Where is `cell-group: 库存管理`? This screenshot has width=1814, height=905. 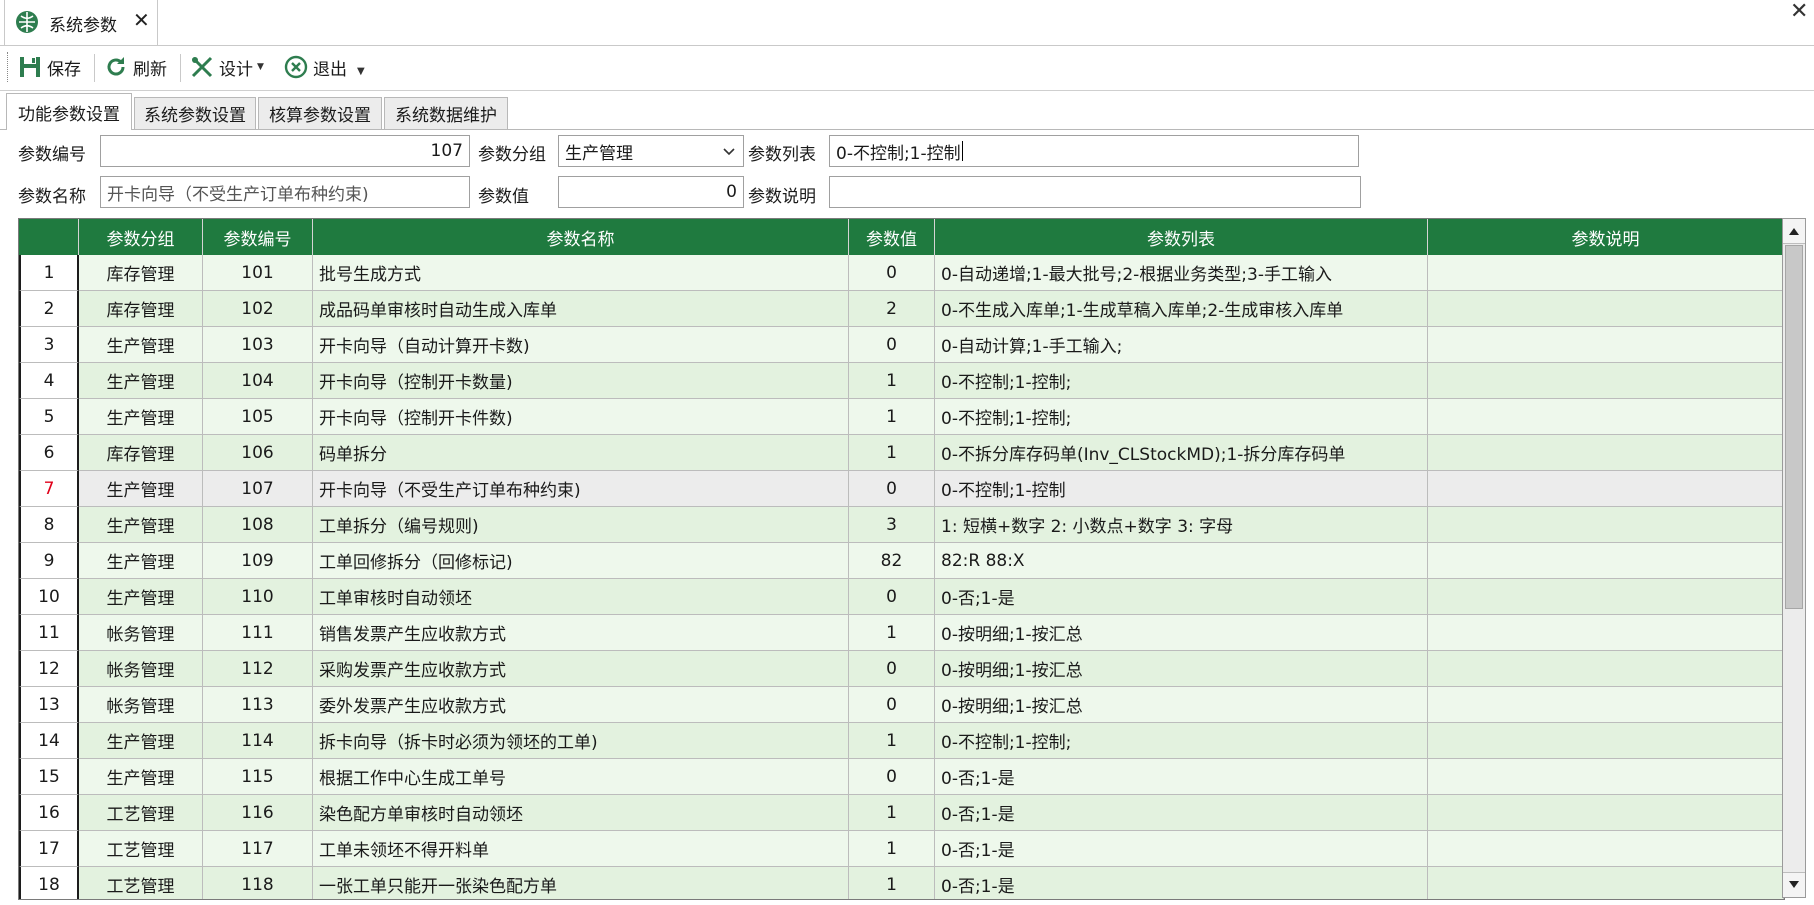 cell-group: 库存管理 is located at coordinates (141, 453).